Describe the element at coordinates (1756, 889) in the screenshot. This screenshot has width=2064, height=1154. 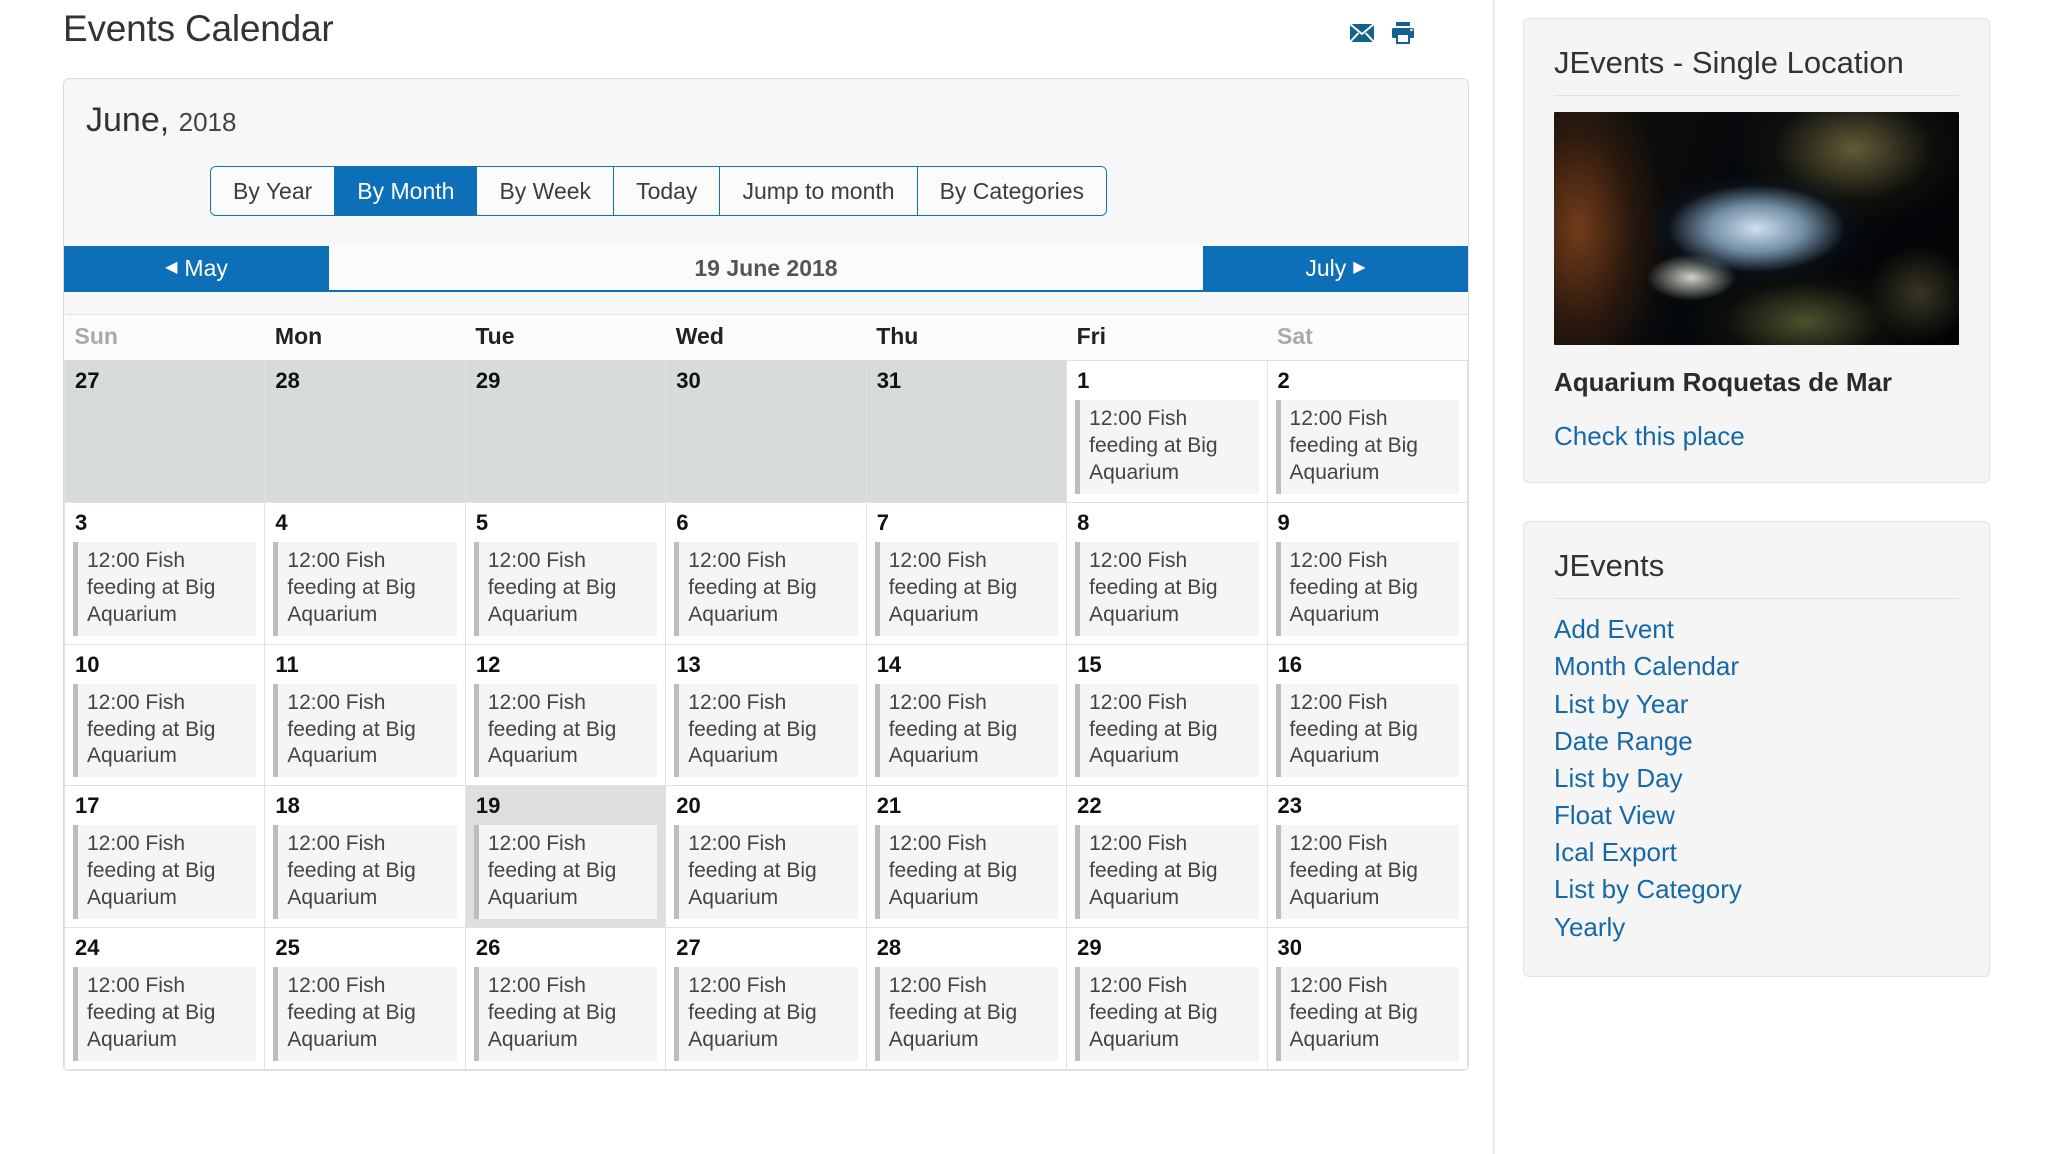
I see `jevents-link-list-by-category: List by Category` at that location.